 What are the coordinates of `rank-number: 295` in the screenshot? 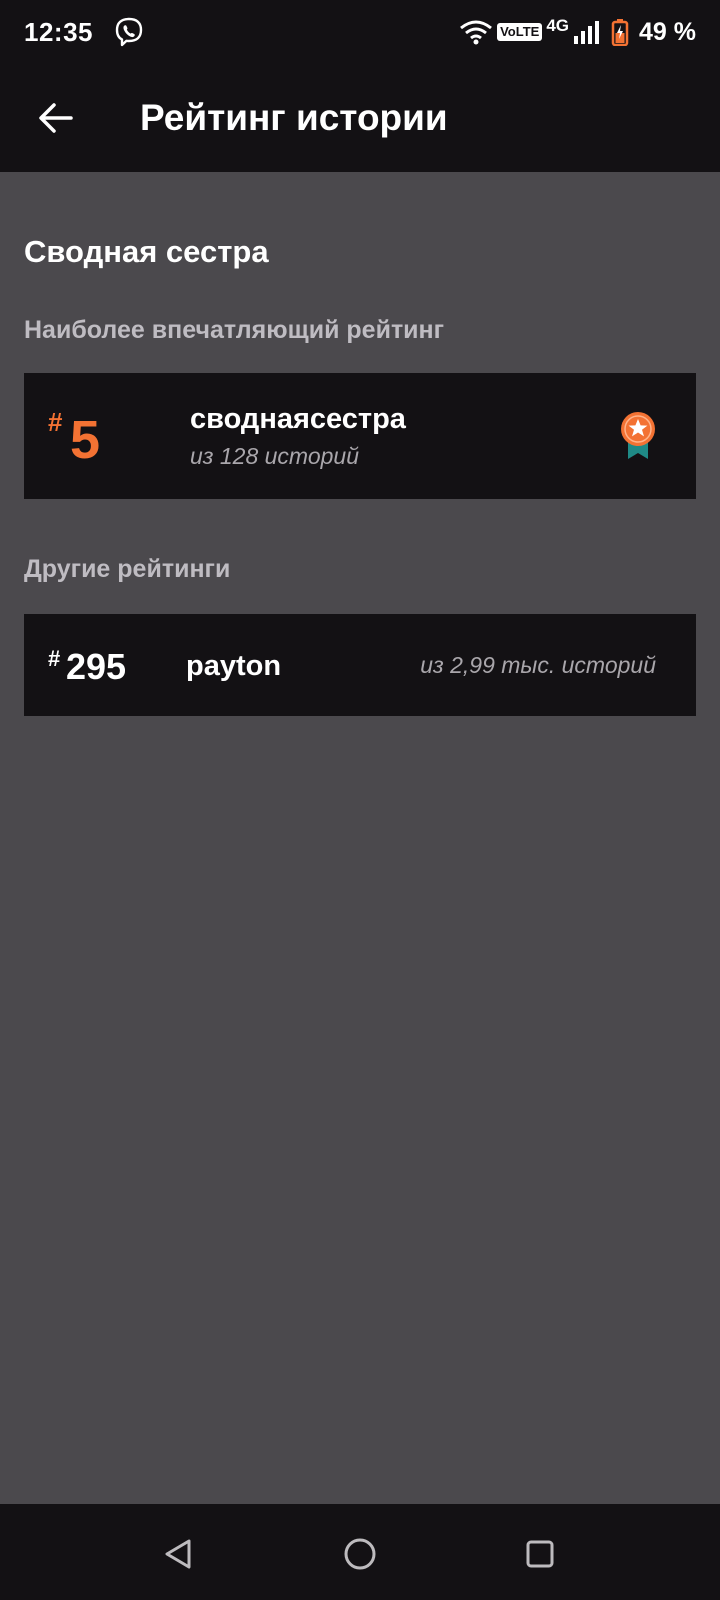 It's located at (96, 666).